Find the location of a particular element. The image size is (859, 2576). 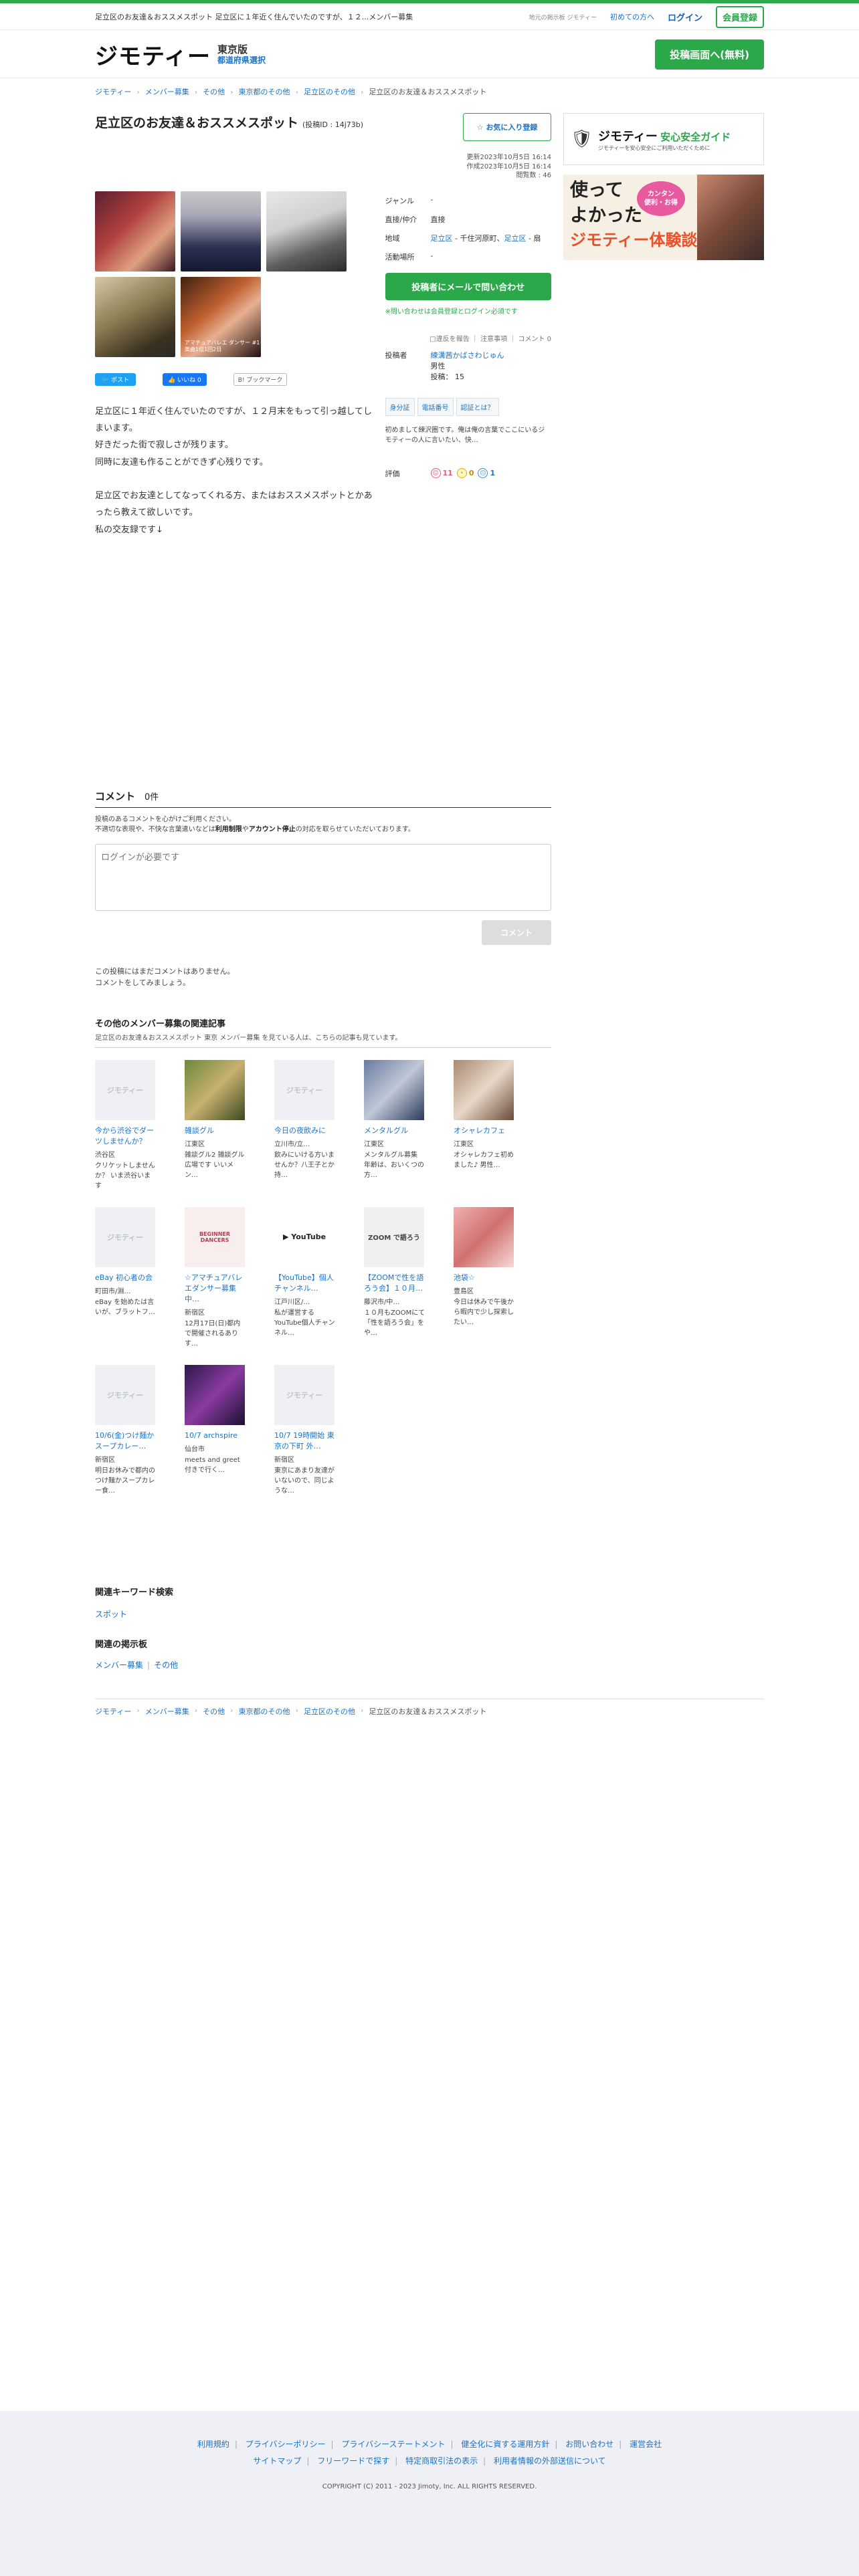

report-links: □違反を報告 ｜ 注意事項 ｜ コメント 0 is located at coordinates (468, 338).